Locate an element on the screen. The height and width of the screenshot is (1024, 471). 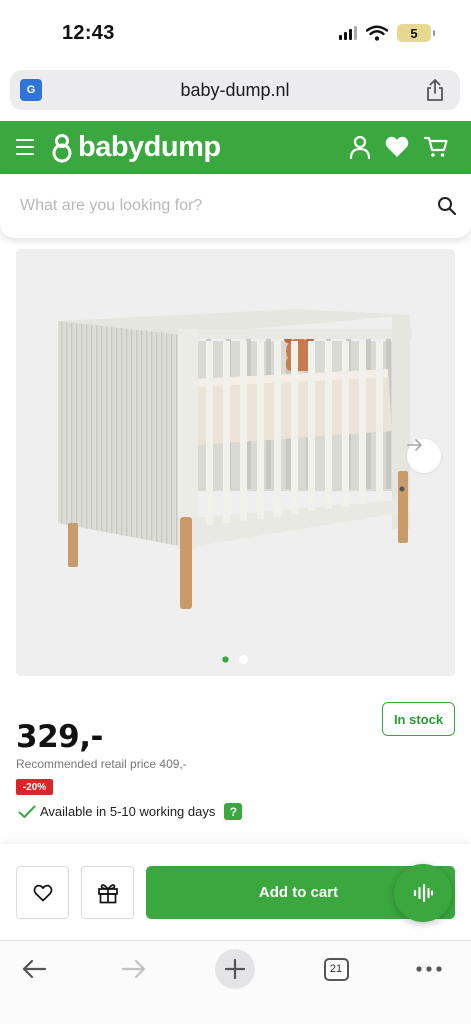
product-action-bar: Add to cart is located at coordinates (235, 892).